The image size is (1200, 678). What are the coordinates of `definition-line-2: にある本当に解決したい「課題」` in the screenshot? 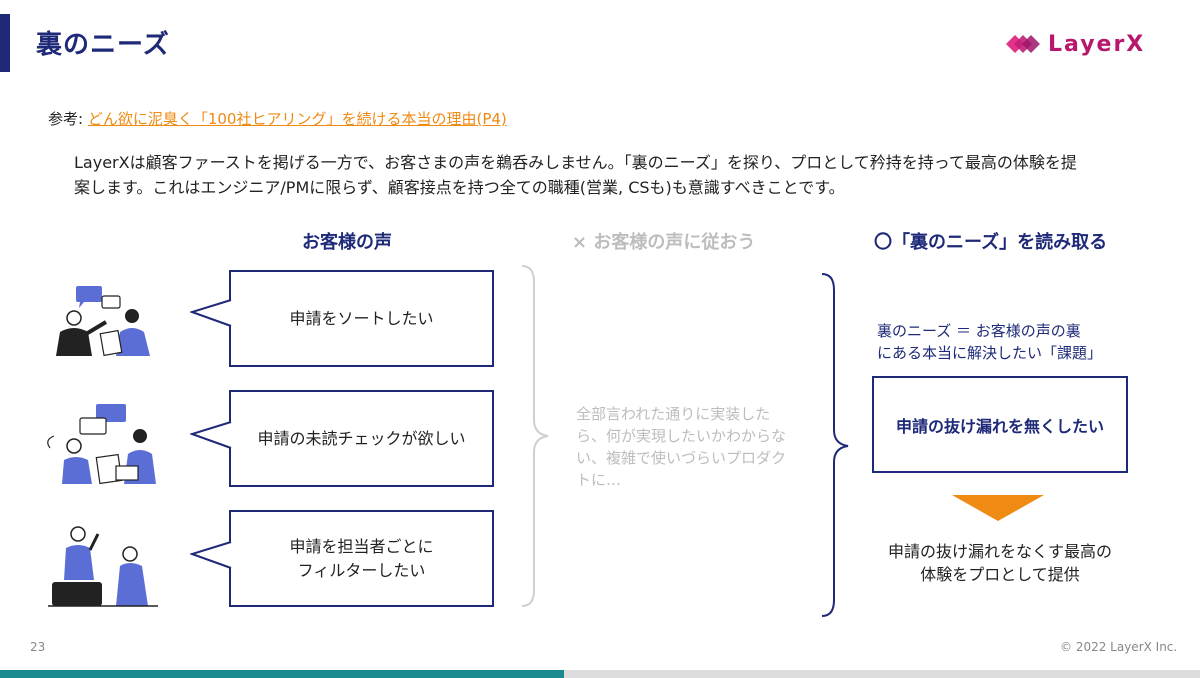 It's located at (990, 353).